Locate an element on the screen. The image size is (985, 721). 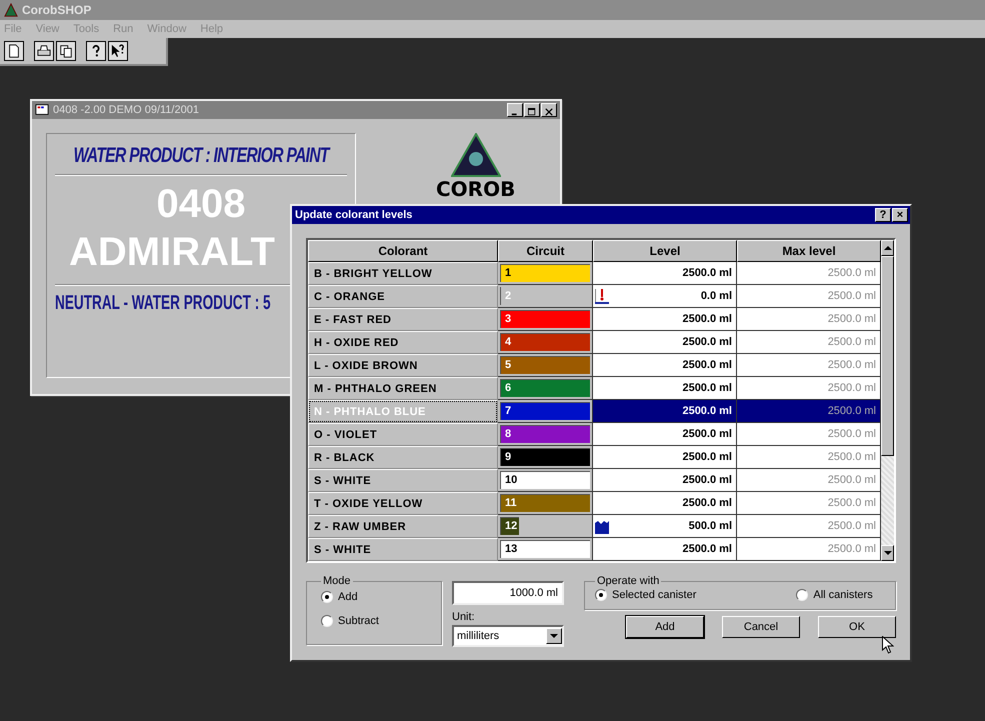
scroll-up-arrow-icon is located at coordinates (888, 248).